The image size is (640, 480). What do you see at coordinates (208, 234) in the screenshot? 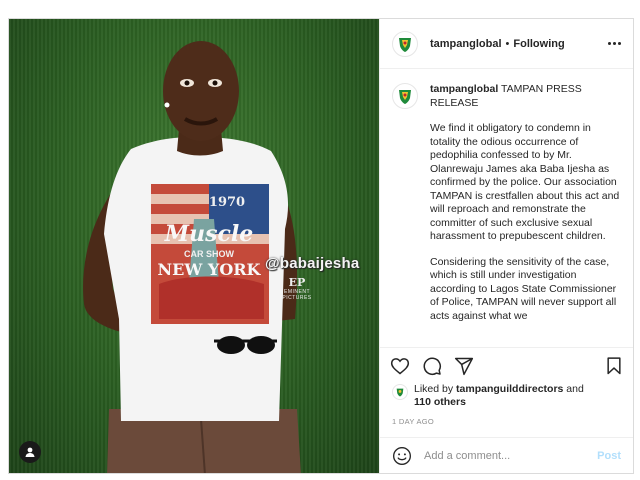
I see `svg-text: Muscle` at bounding box center [208, 234].